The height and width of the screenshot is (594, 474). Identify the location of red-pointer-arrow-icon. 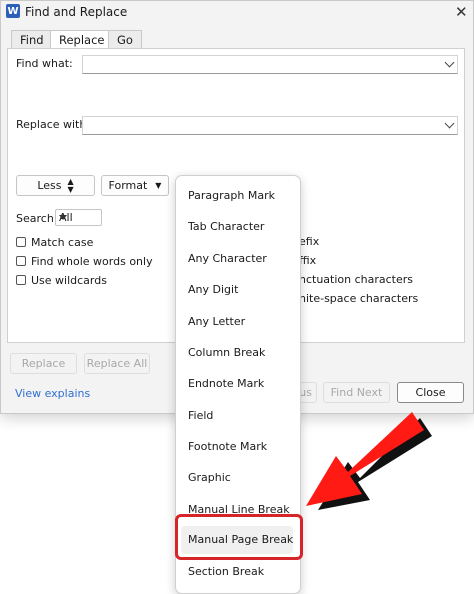
(369, 461).